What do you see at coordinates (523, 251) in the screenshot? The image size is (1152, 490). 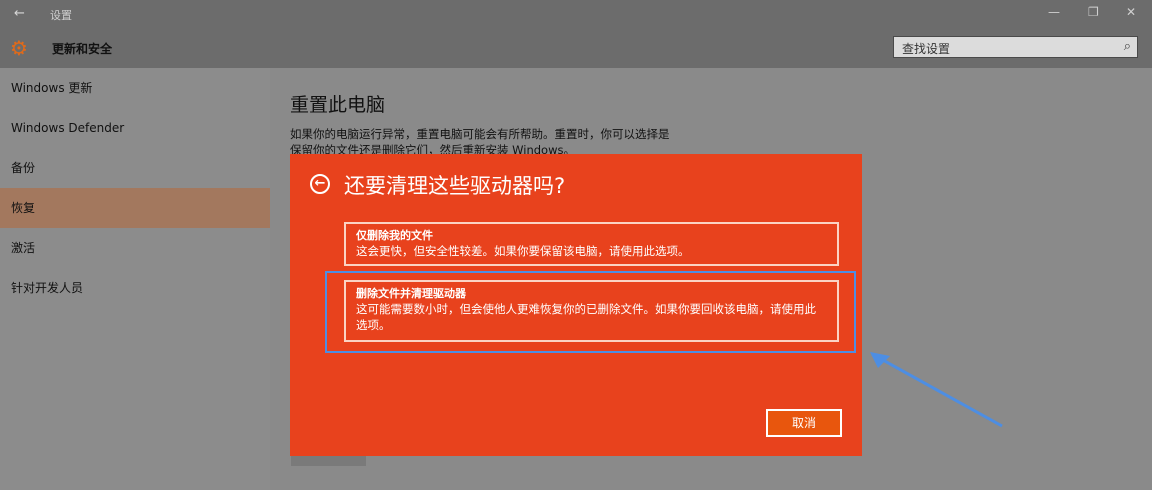 I see `option-description: 这会更快，但安全性较差。如果你要保留该电脑，请使用此选项。` at bounding box center [523, 251].